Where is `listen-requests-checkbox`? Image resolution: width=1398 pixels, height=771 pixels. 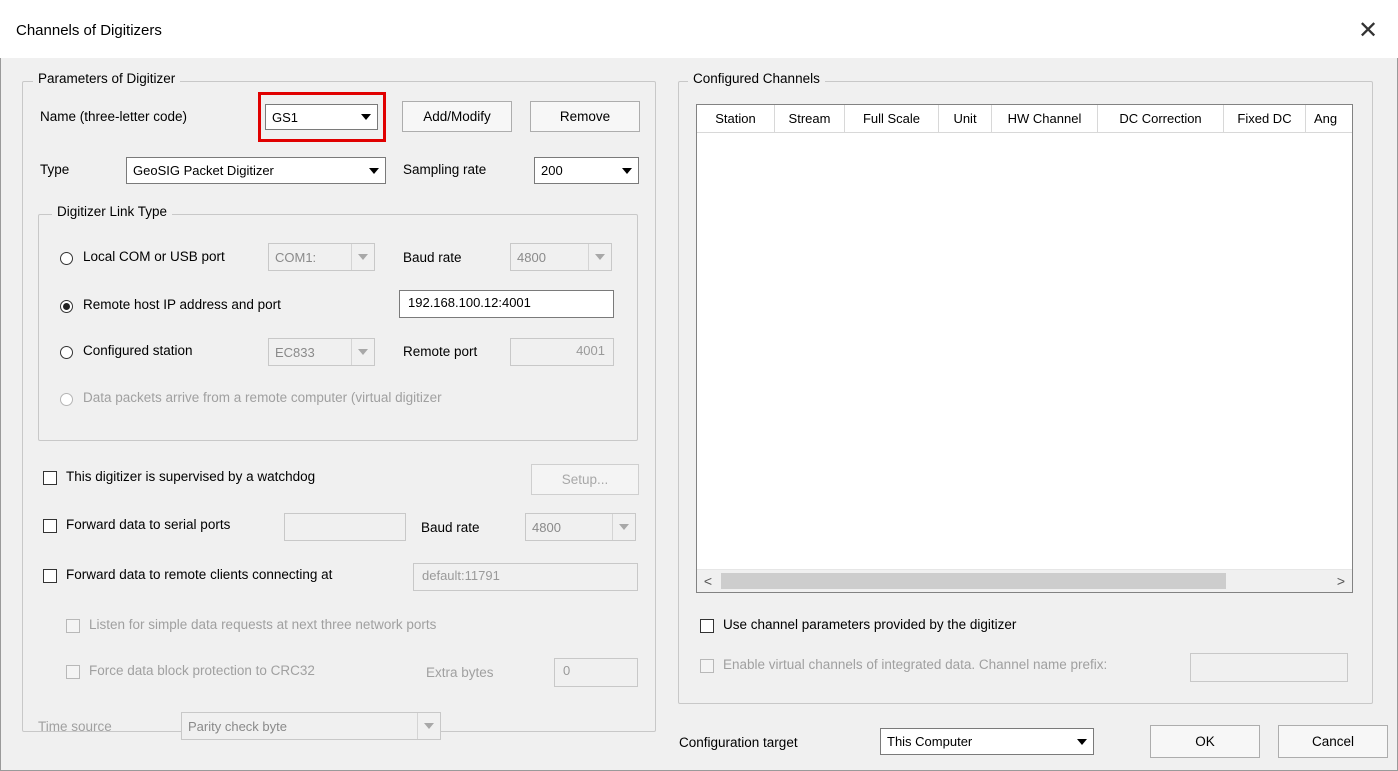
listen-requests-checkbox is located at coordinates (73, 626).